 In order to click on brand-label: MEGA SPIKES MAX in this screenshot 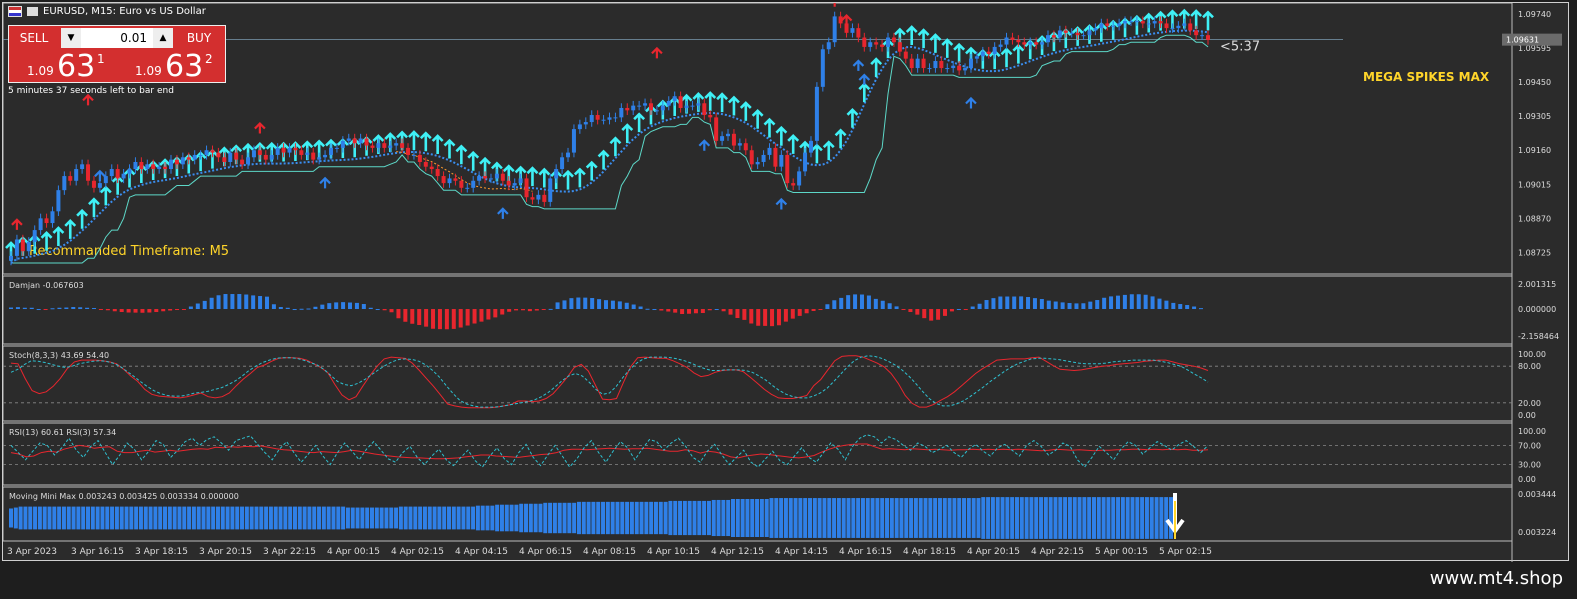, I will do `click(1426, 77)`.